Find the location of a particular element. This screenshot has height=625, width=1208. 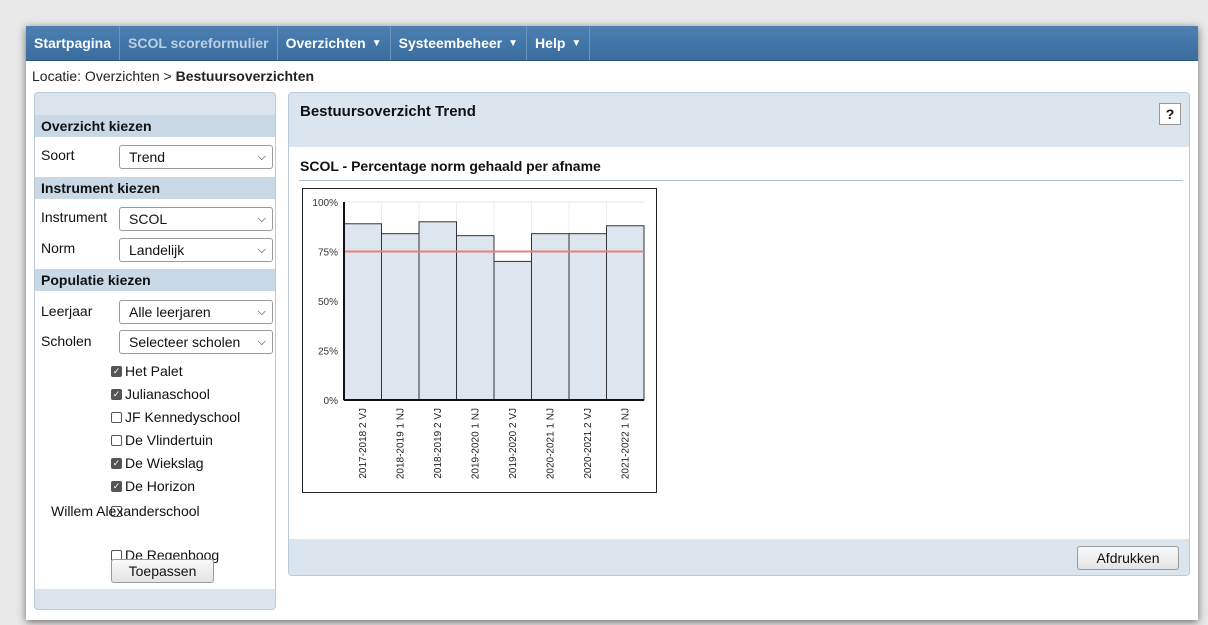

nav-item-scol-scoreformulier: SCOL scoreformulier is located at coordinates (199, 43).